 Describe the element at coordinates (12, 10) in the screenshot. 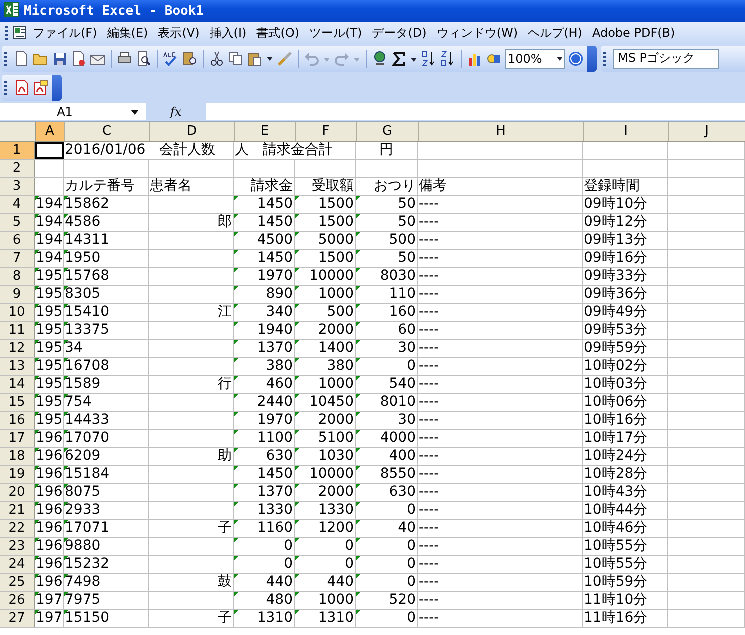

I see `spreadsheet-logo-icon` at that location.